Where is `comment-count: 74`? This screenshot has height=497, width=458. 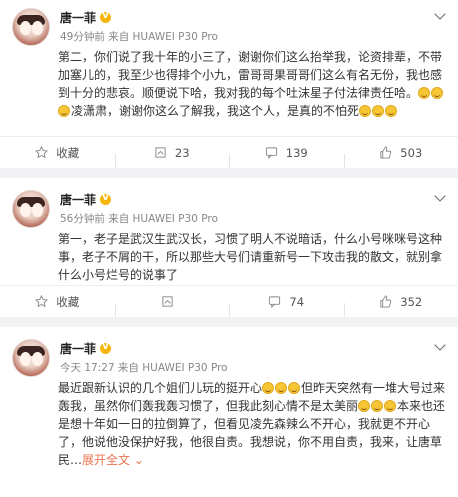 comment-count: 74 is located at coordinates (296, 302).